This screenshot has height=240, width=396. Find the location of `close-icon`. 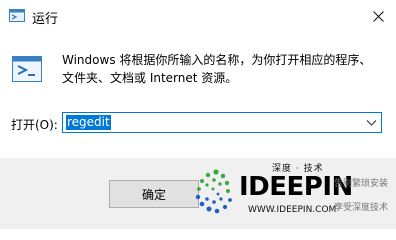

close-icon is located at coordinates (378, 16).